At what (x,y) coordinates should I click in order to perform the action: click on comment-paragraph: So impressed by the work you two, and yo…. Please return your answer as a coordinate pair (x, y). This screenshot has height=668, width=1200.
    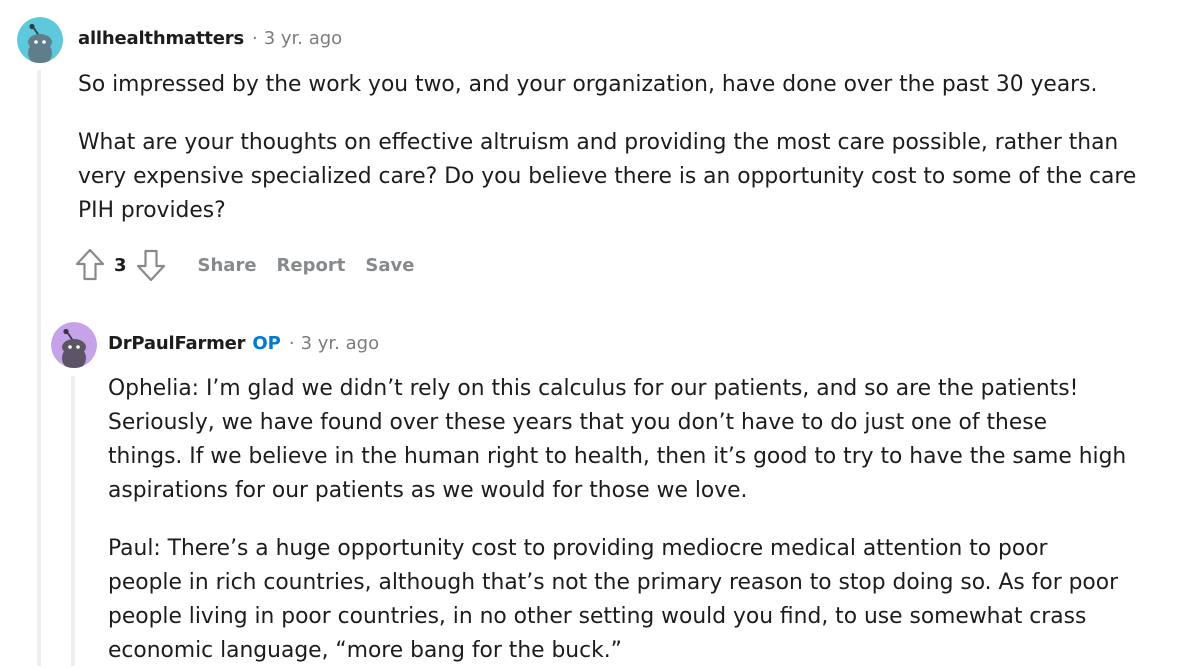
    Looking at the image, I should click on (588, 84).